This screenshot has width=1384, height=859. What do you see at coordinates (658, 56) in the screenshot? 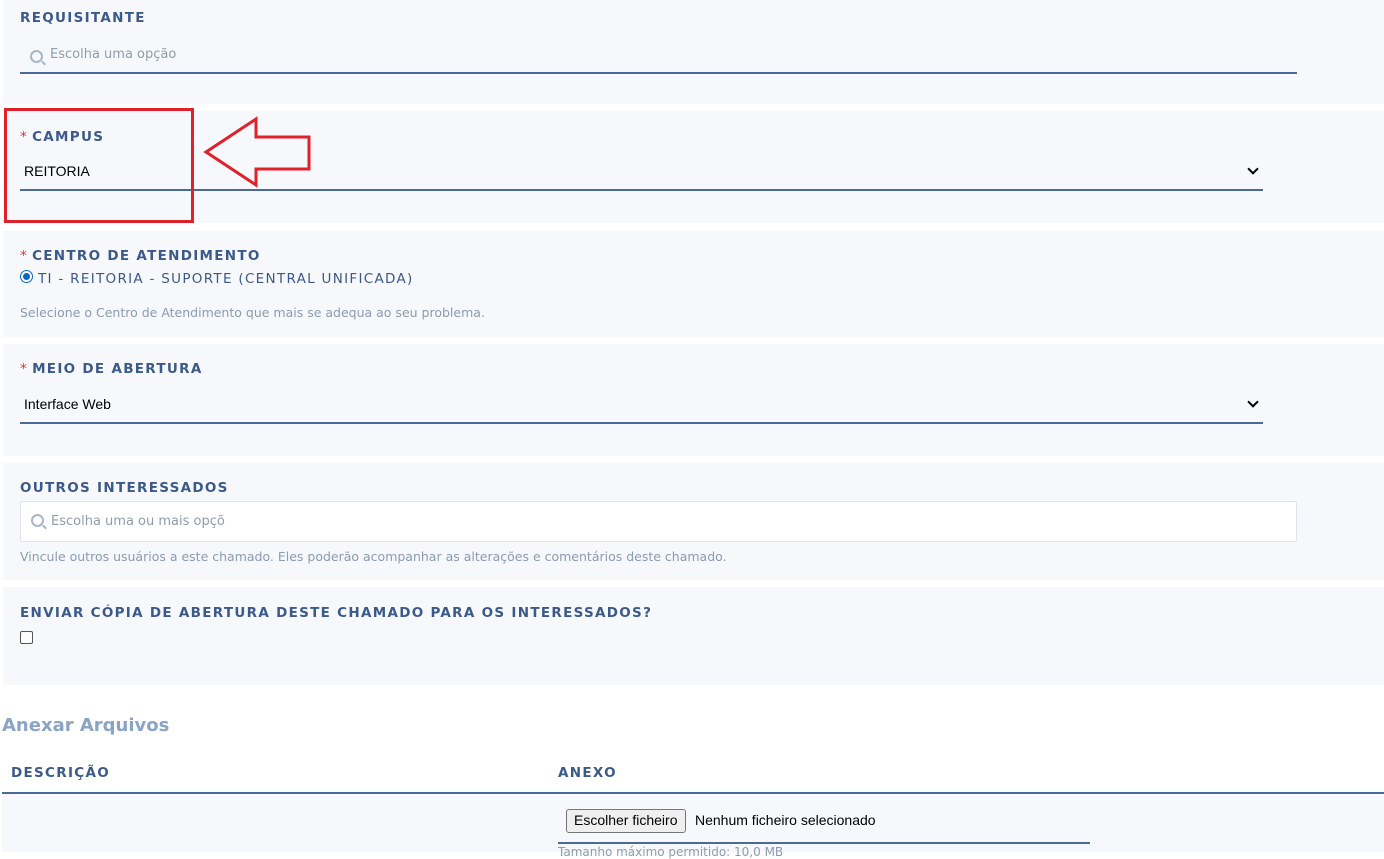
I see `requisitante-search-input: Escolha uma opção` at bounding box center [658, 56].